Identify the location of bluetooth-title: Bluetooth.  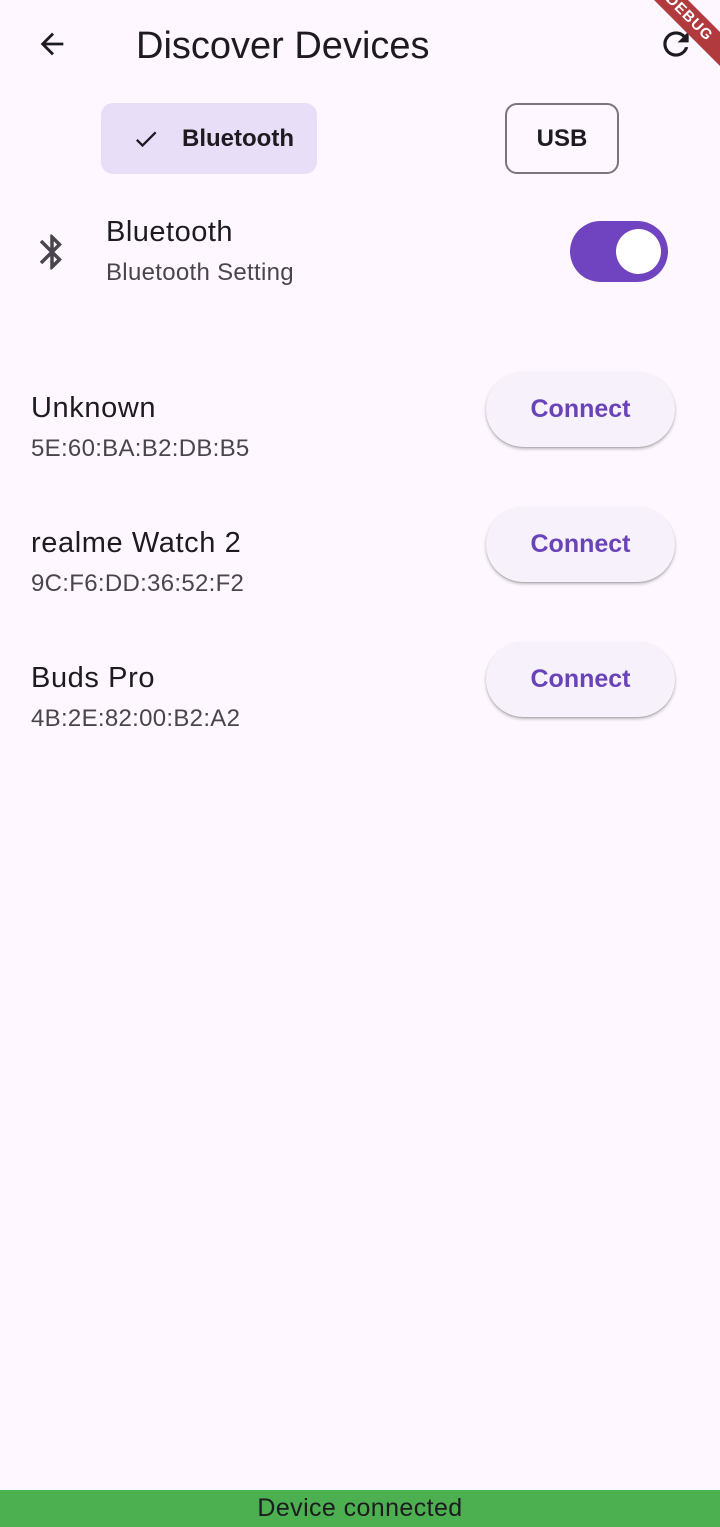
(170, 232).